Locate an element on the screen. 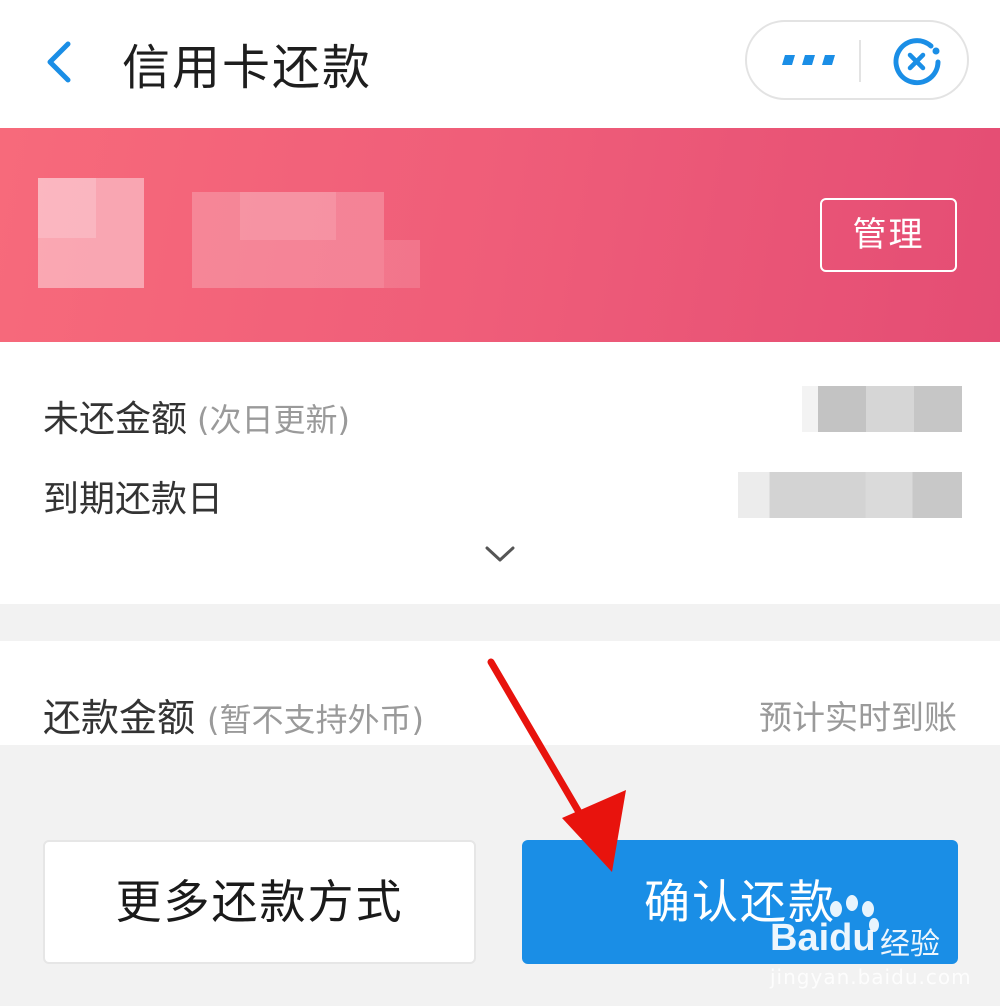 The height and width of the screenshot is (1006, 1000). capsule-divider is located at coordinates (860, 61).